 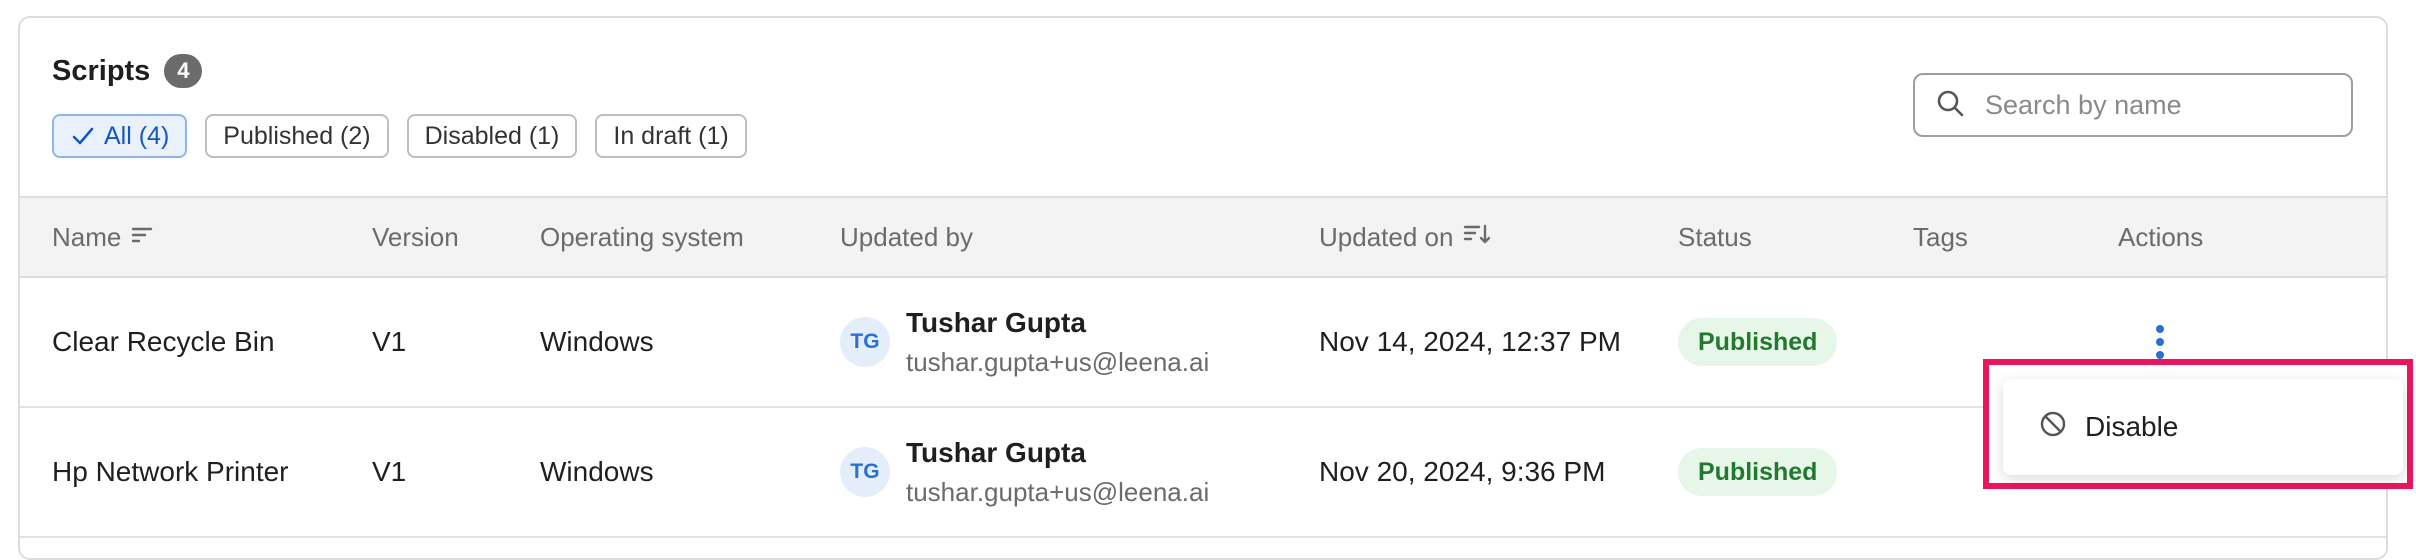 What do you see at coordinates (142, 237) in the screenshot?
I see `sort-icon` at bounding box center [142, 237].